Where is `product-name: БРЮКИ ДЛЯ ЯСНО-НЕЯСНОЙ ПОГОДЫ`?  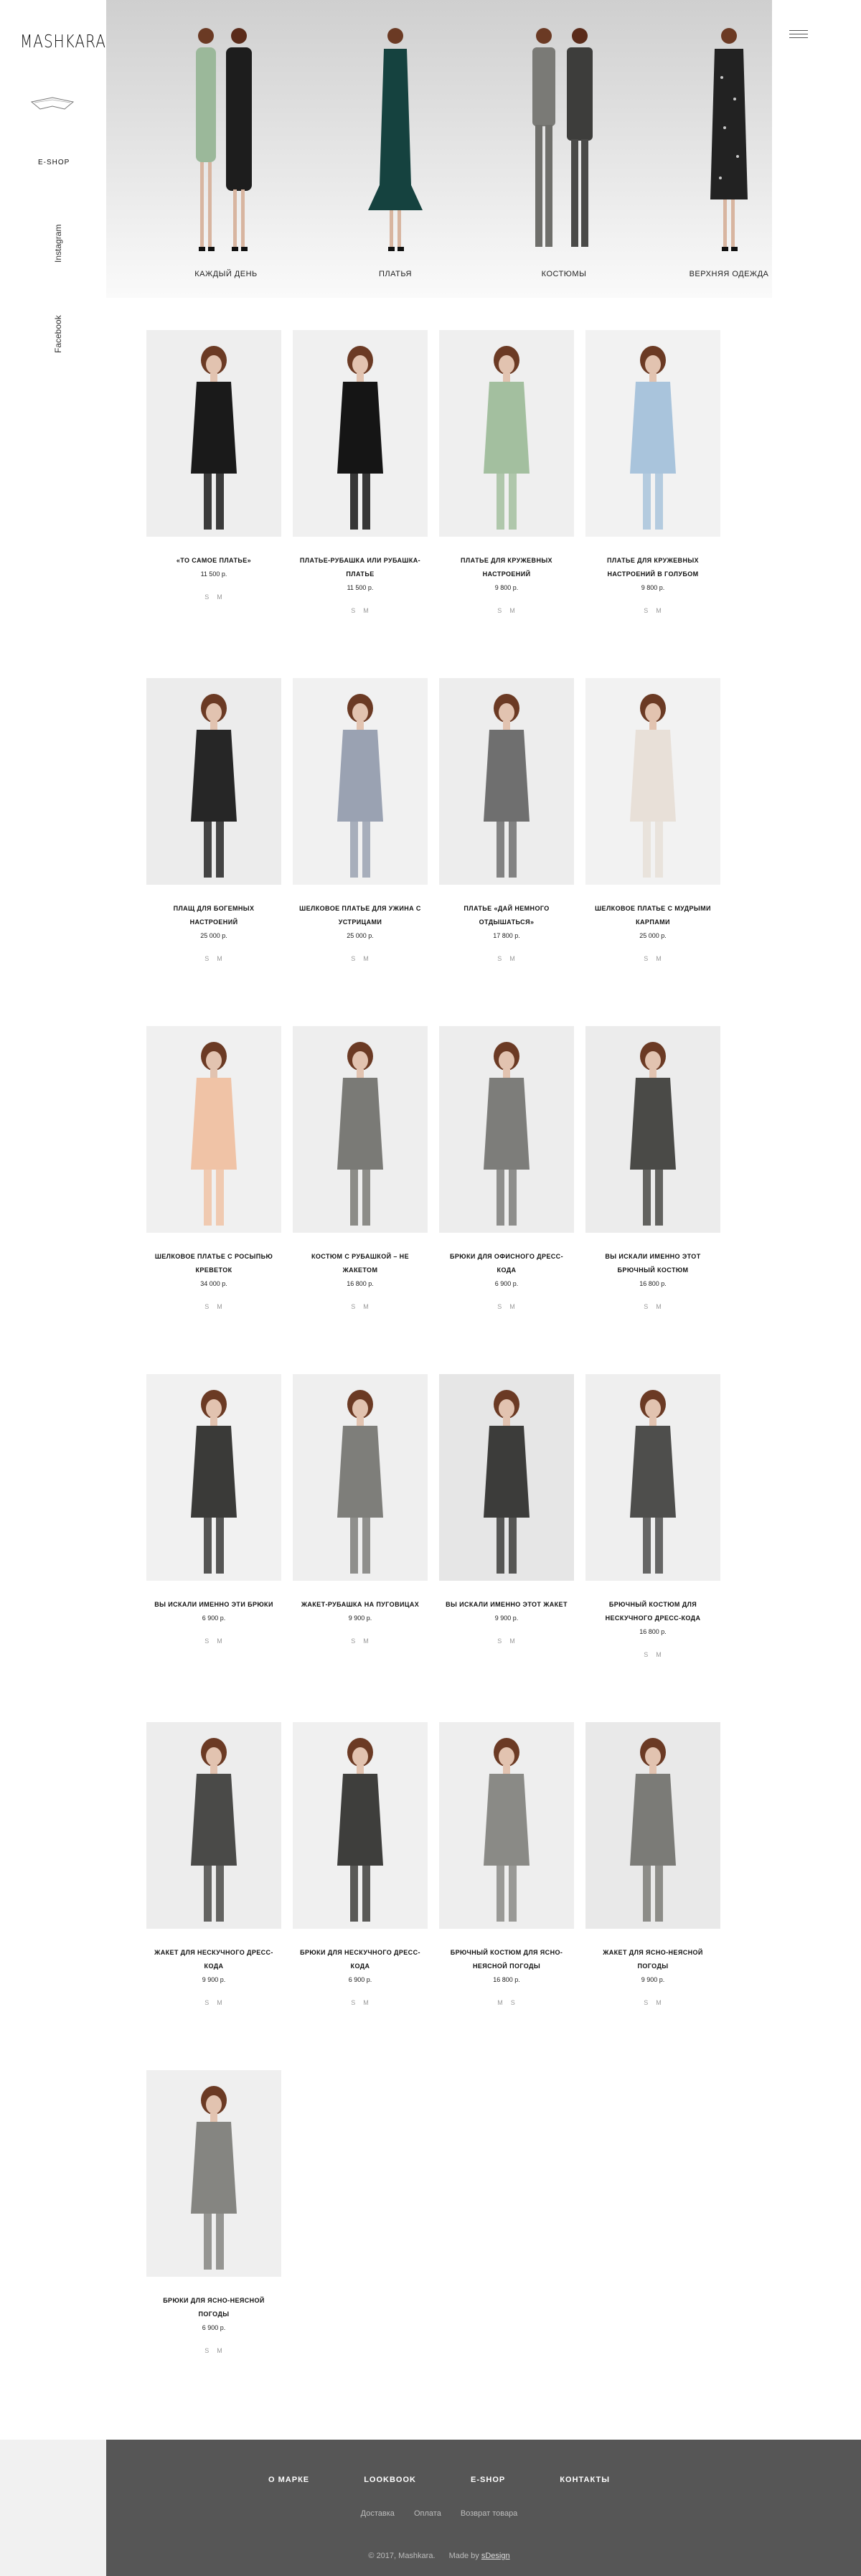 product-name: БРЮКИ ДЛЯ ЯСНО-НЕЯСНОЙ ПОГОДЫ is located at coordinates (213, 2307).